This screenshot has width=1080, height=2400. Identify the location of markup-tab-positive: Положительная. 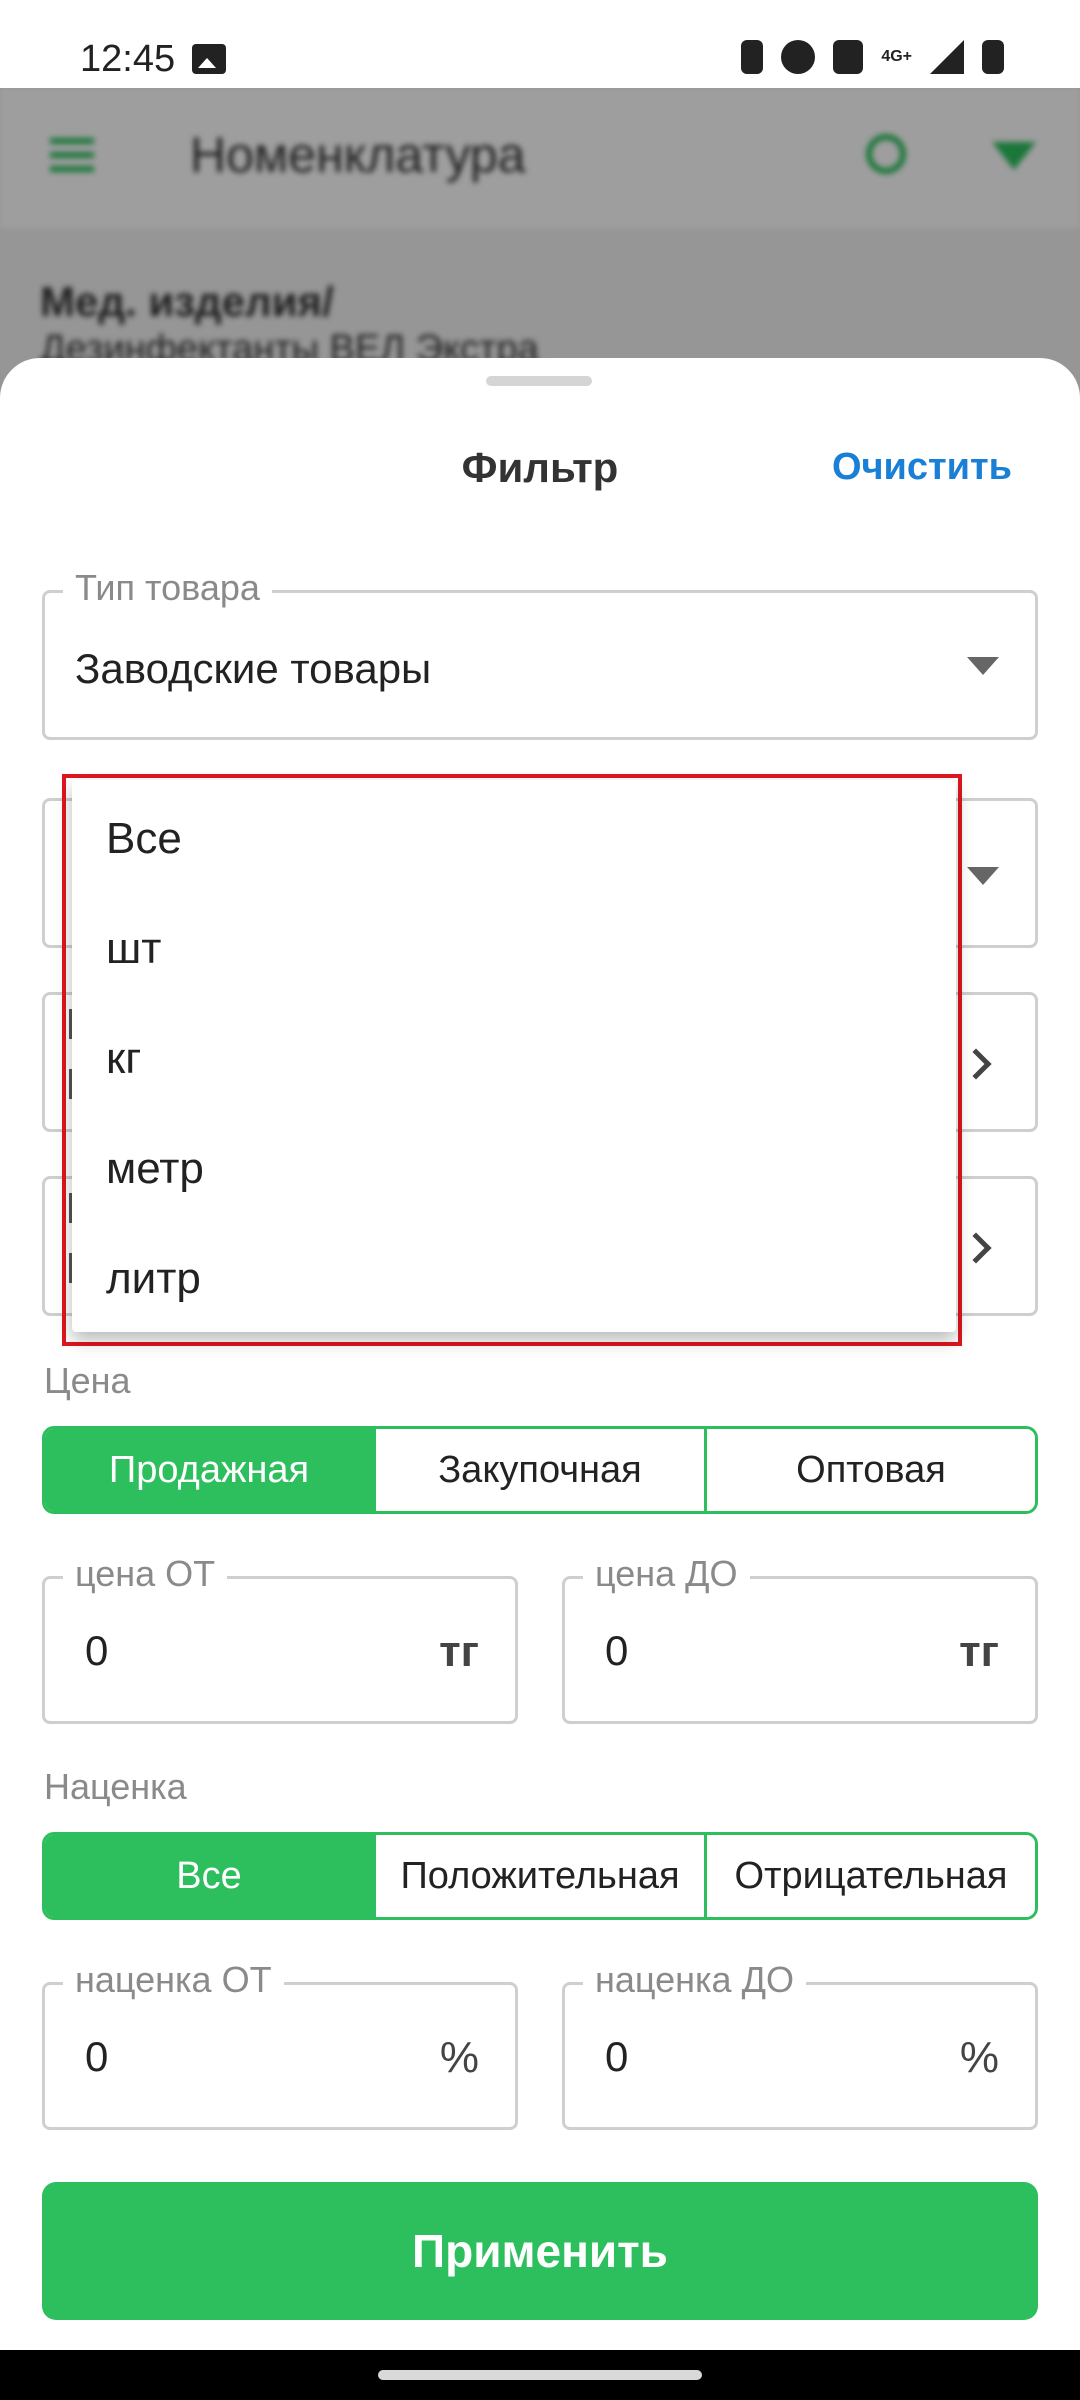
(538, 1876).